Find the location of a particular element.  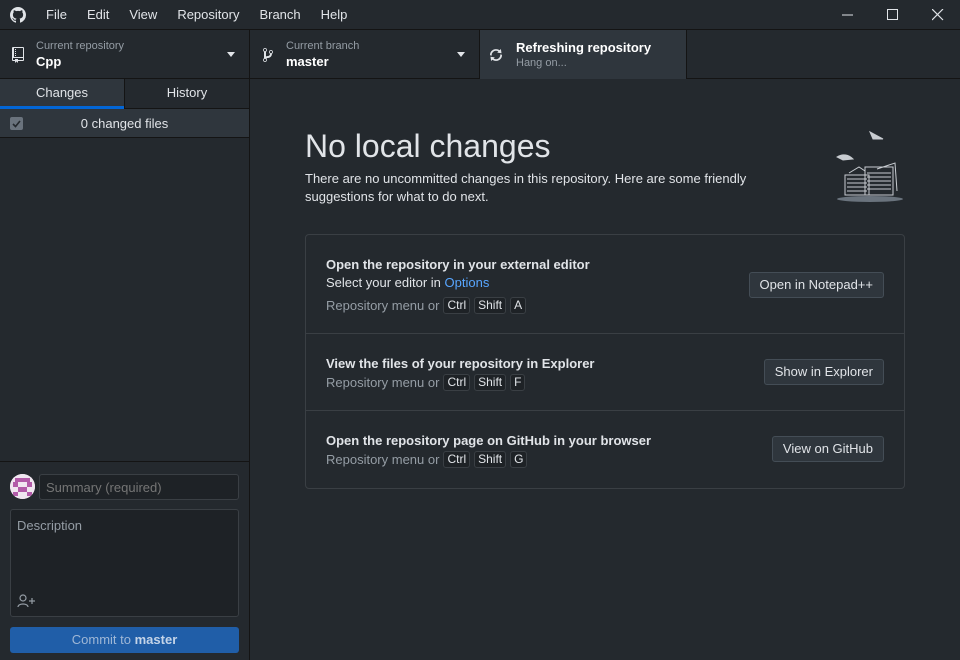

minimize-icon is located at coordinates (847, 14).